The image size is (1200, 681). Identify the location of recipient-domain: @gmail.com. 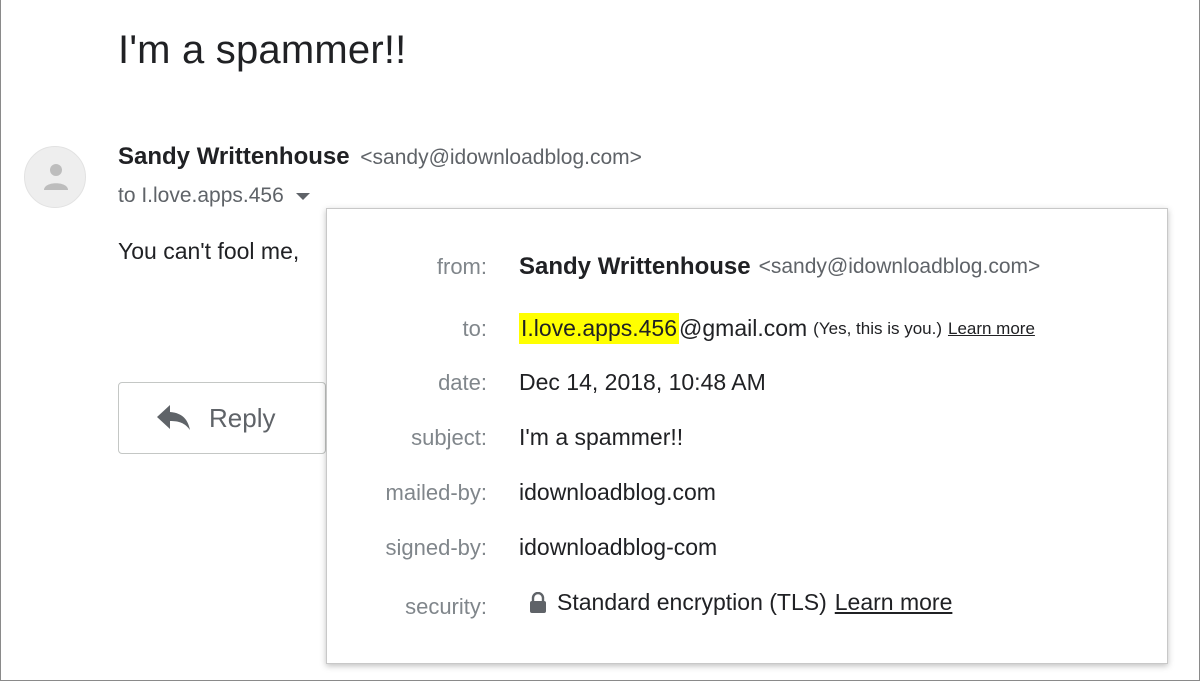
(743, 328).